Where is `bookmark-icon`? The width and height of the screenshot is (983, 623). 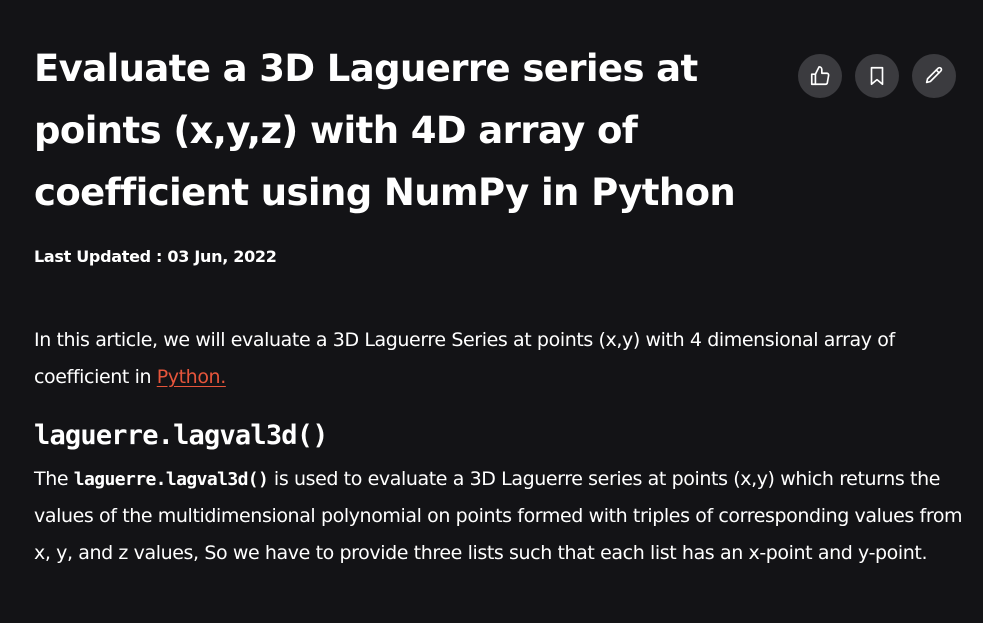 bookmark-icon is located at coordinates (877, 76).